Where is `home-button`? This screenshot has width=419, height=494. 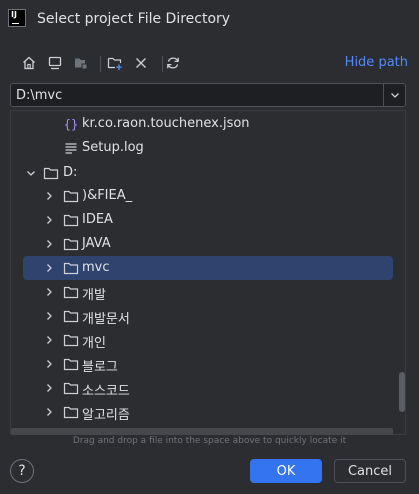 home-button is located at coordinates (29, 63).